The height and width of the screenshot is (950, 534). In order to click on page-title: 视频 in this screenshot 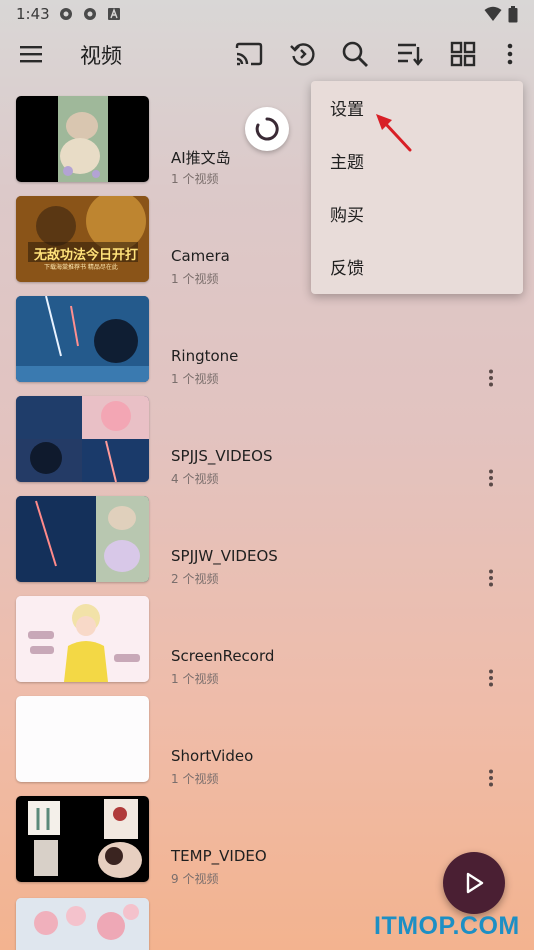, I will do `click(101, 56)`.